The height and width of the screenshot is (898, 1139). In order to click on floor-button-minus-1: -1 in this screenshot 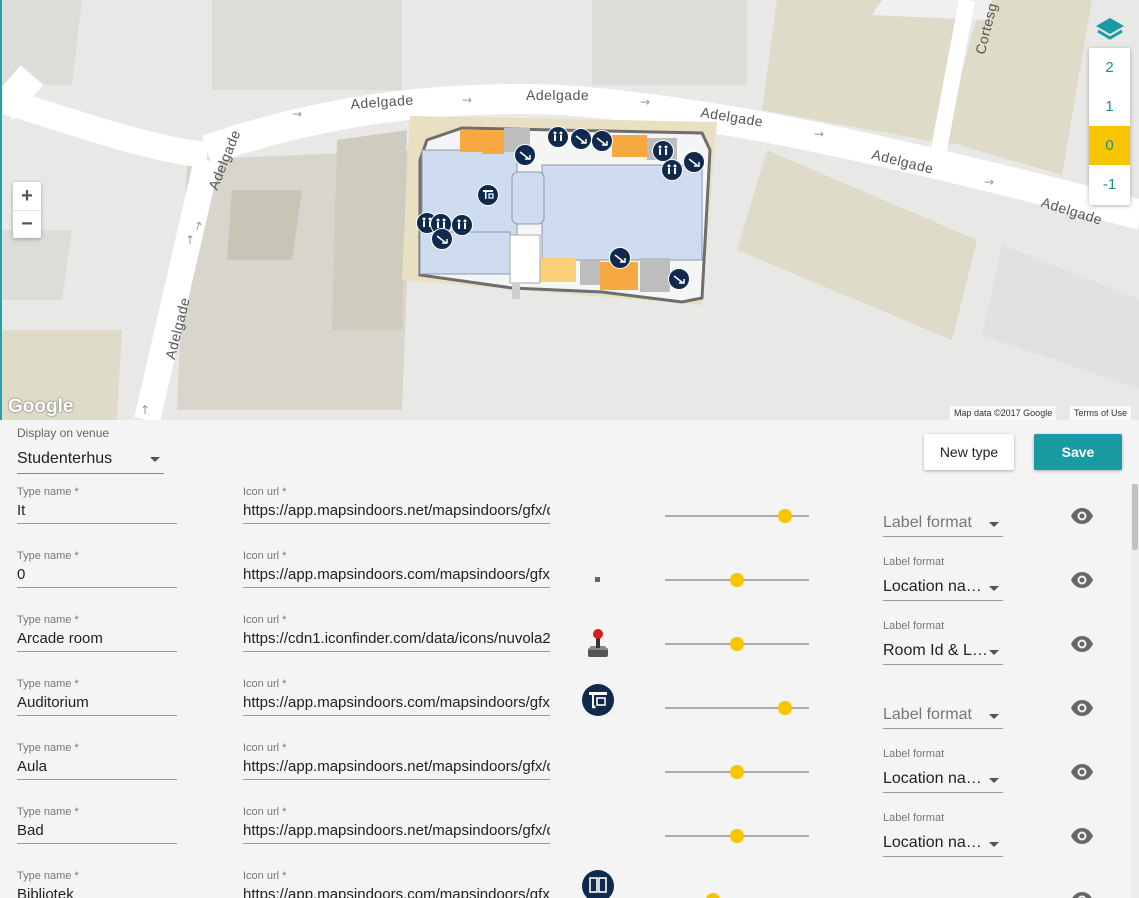, I will do `click(1109, 184)`.